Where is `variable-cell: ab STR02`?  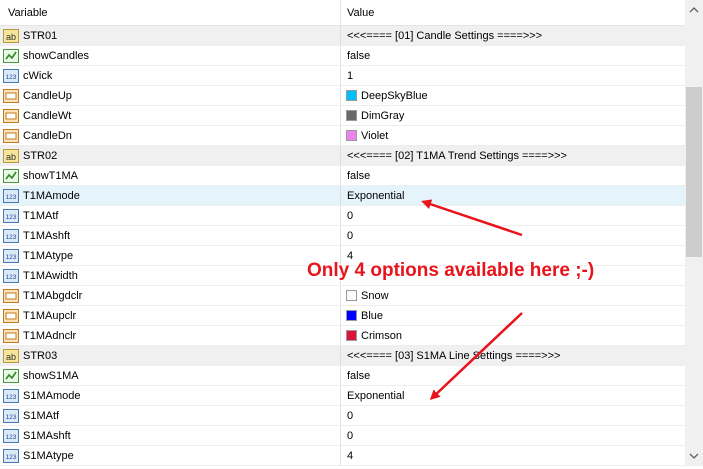 variable-cell: ab STR02 is located at coordinates (170, 156).